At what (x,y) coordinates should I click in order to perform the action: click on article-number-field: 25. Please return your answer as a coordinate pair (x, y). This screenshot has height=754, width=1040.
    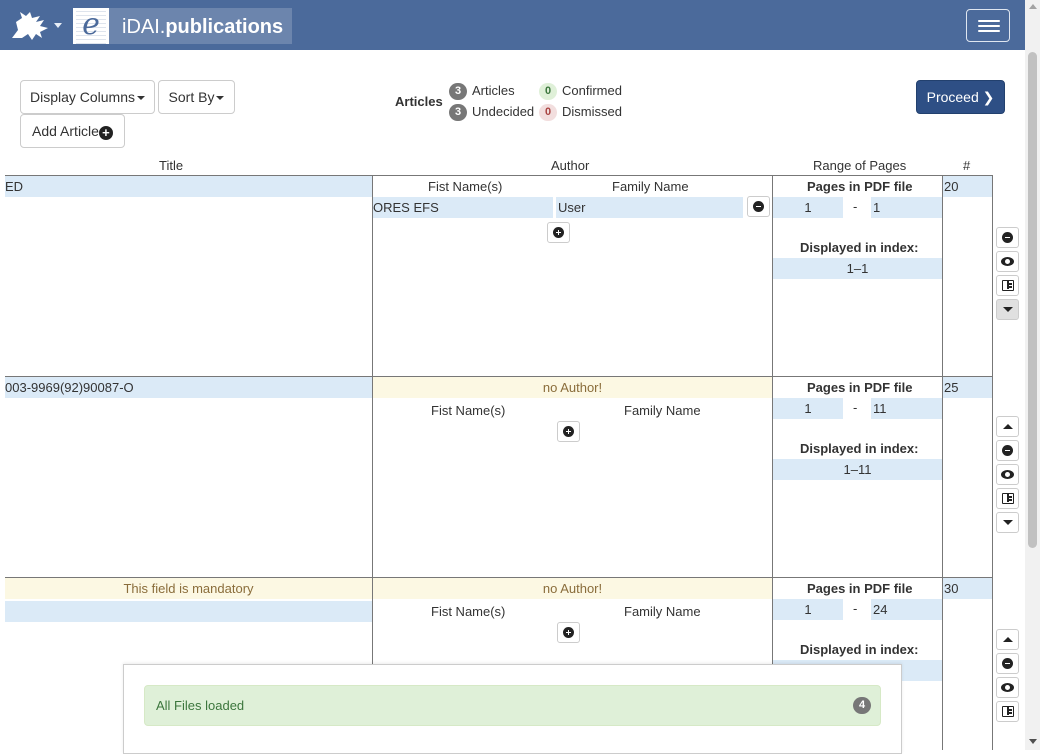
    Looking at the image, I should click on (967, 387).